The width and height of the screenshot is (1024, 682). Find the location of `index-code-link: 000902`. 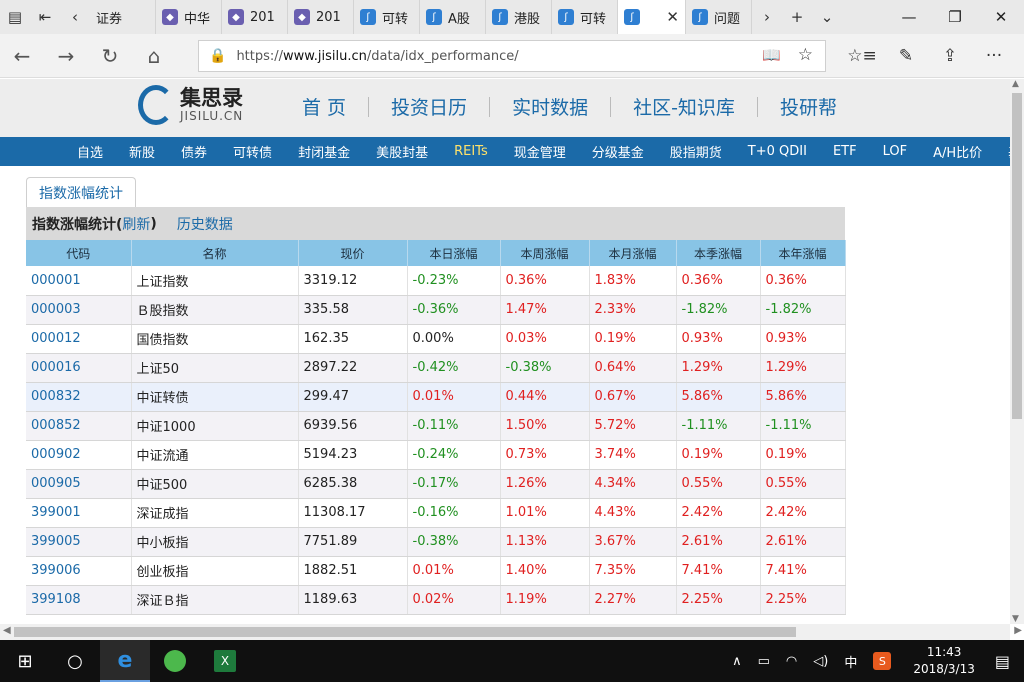

index-code-link: 000902 is located at coordinates (79, 455).